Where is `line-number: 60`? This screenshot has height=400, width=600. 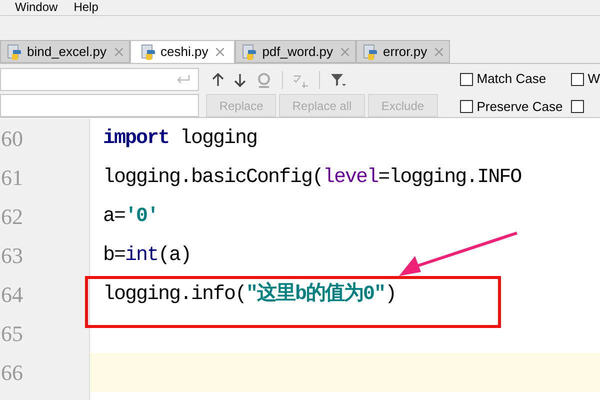 line-number: 60 is located at coordinates (11, 139).